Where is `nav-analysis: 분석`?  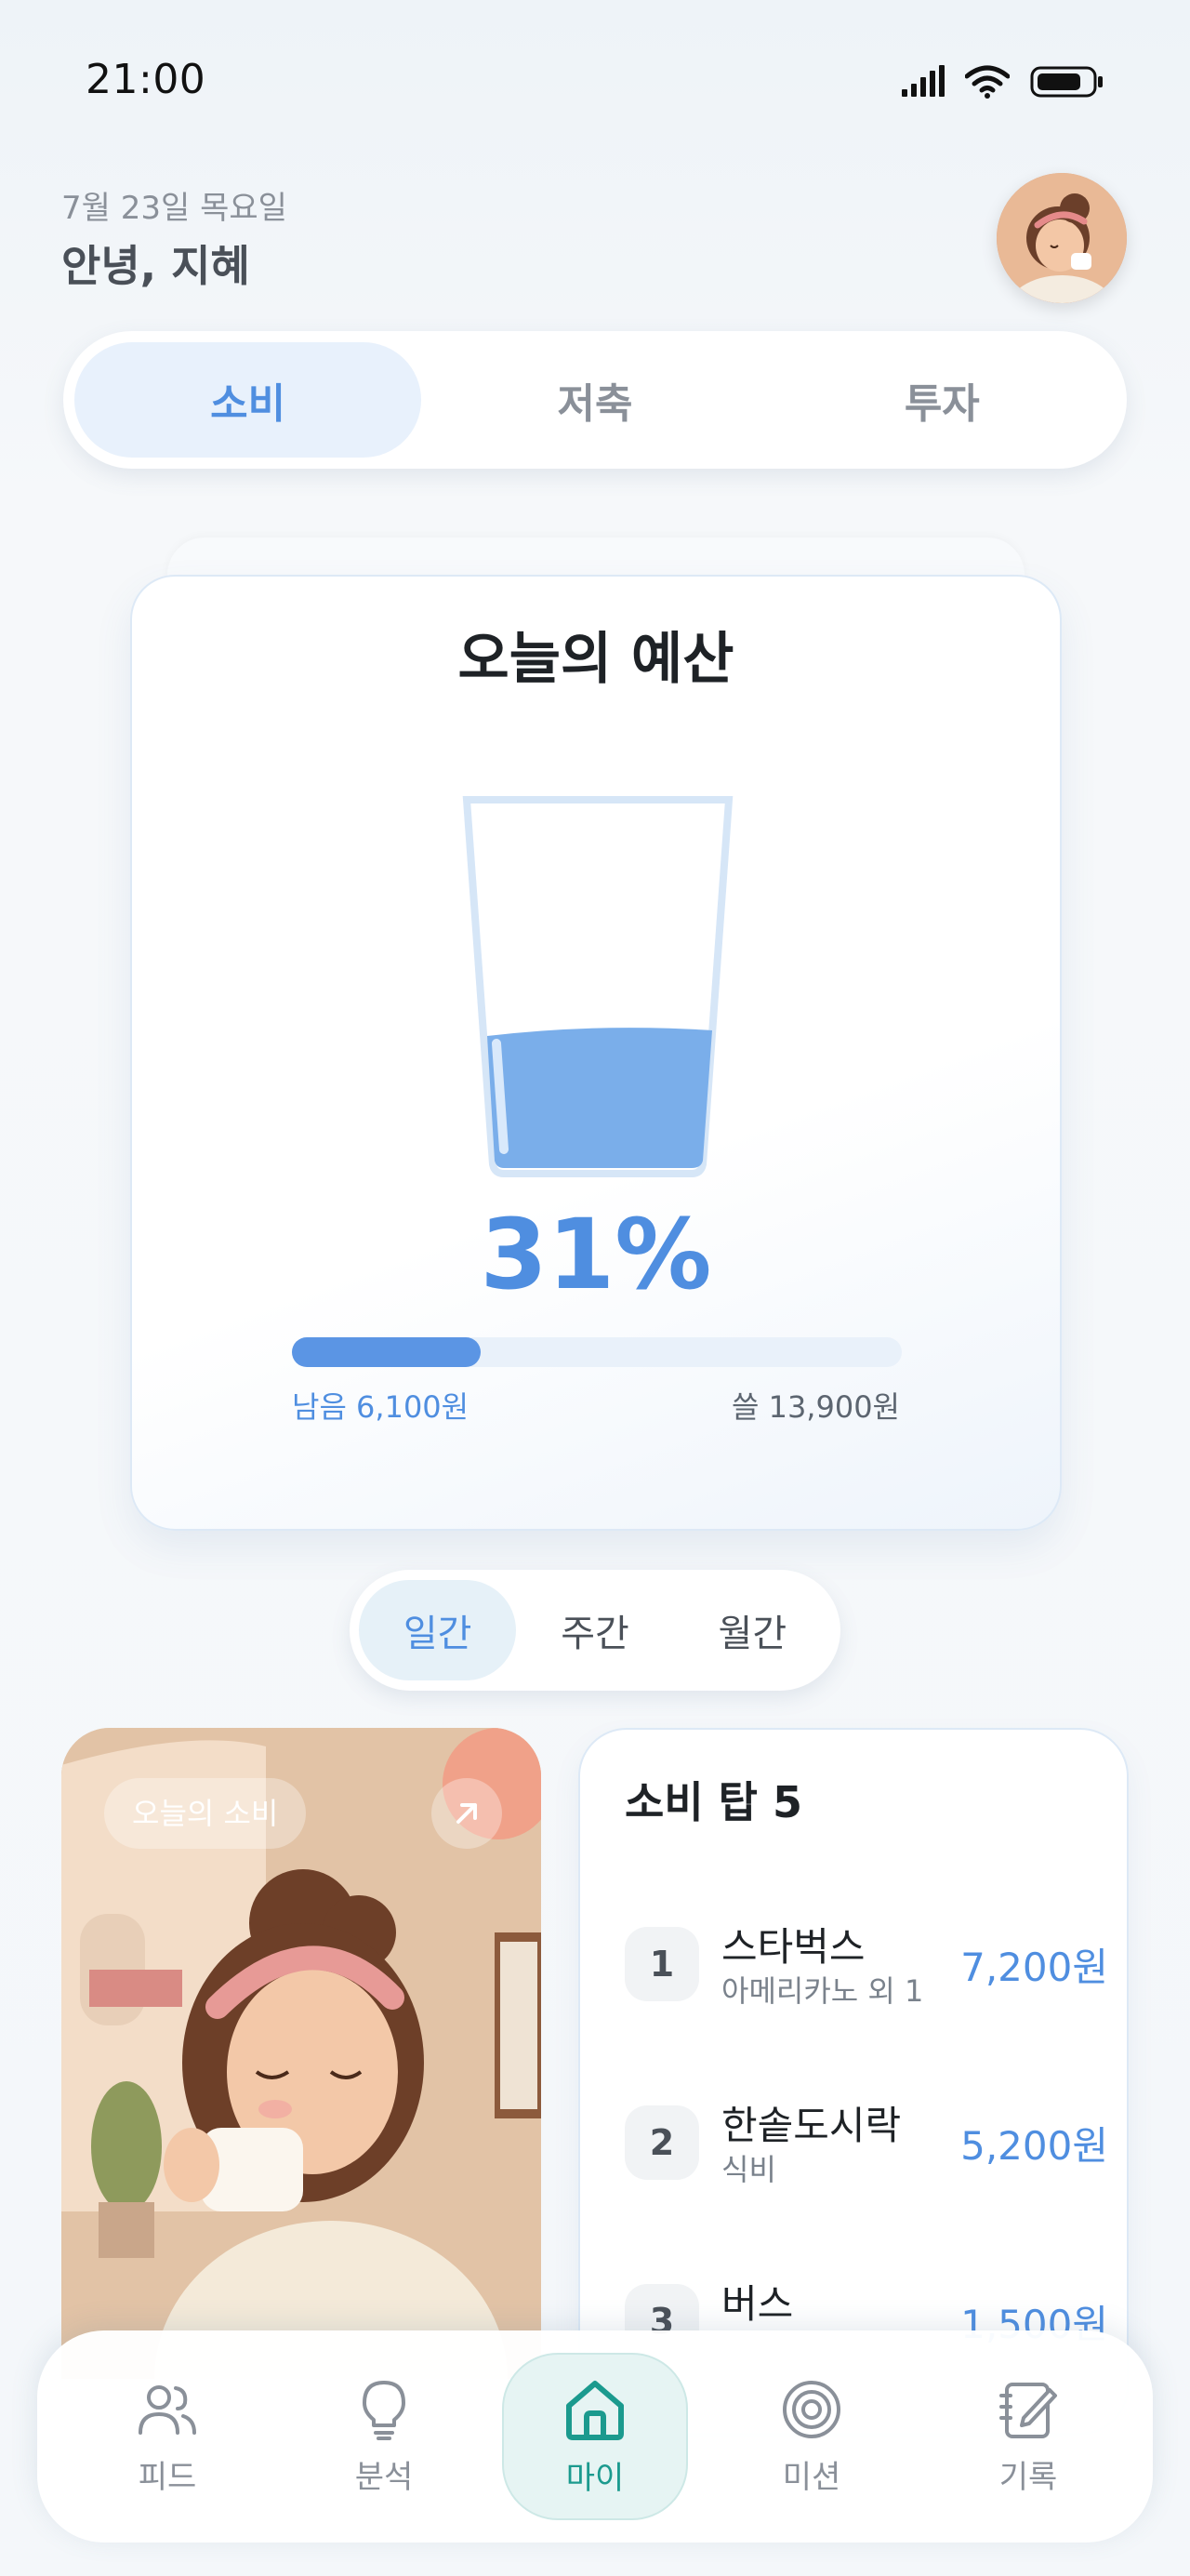
nav-analysis: 분석 is located at coordinates (384, 2436).